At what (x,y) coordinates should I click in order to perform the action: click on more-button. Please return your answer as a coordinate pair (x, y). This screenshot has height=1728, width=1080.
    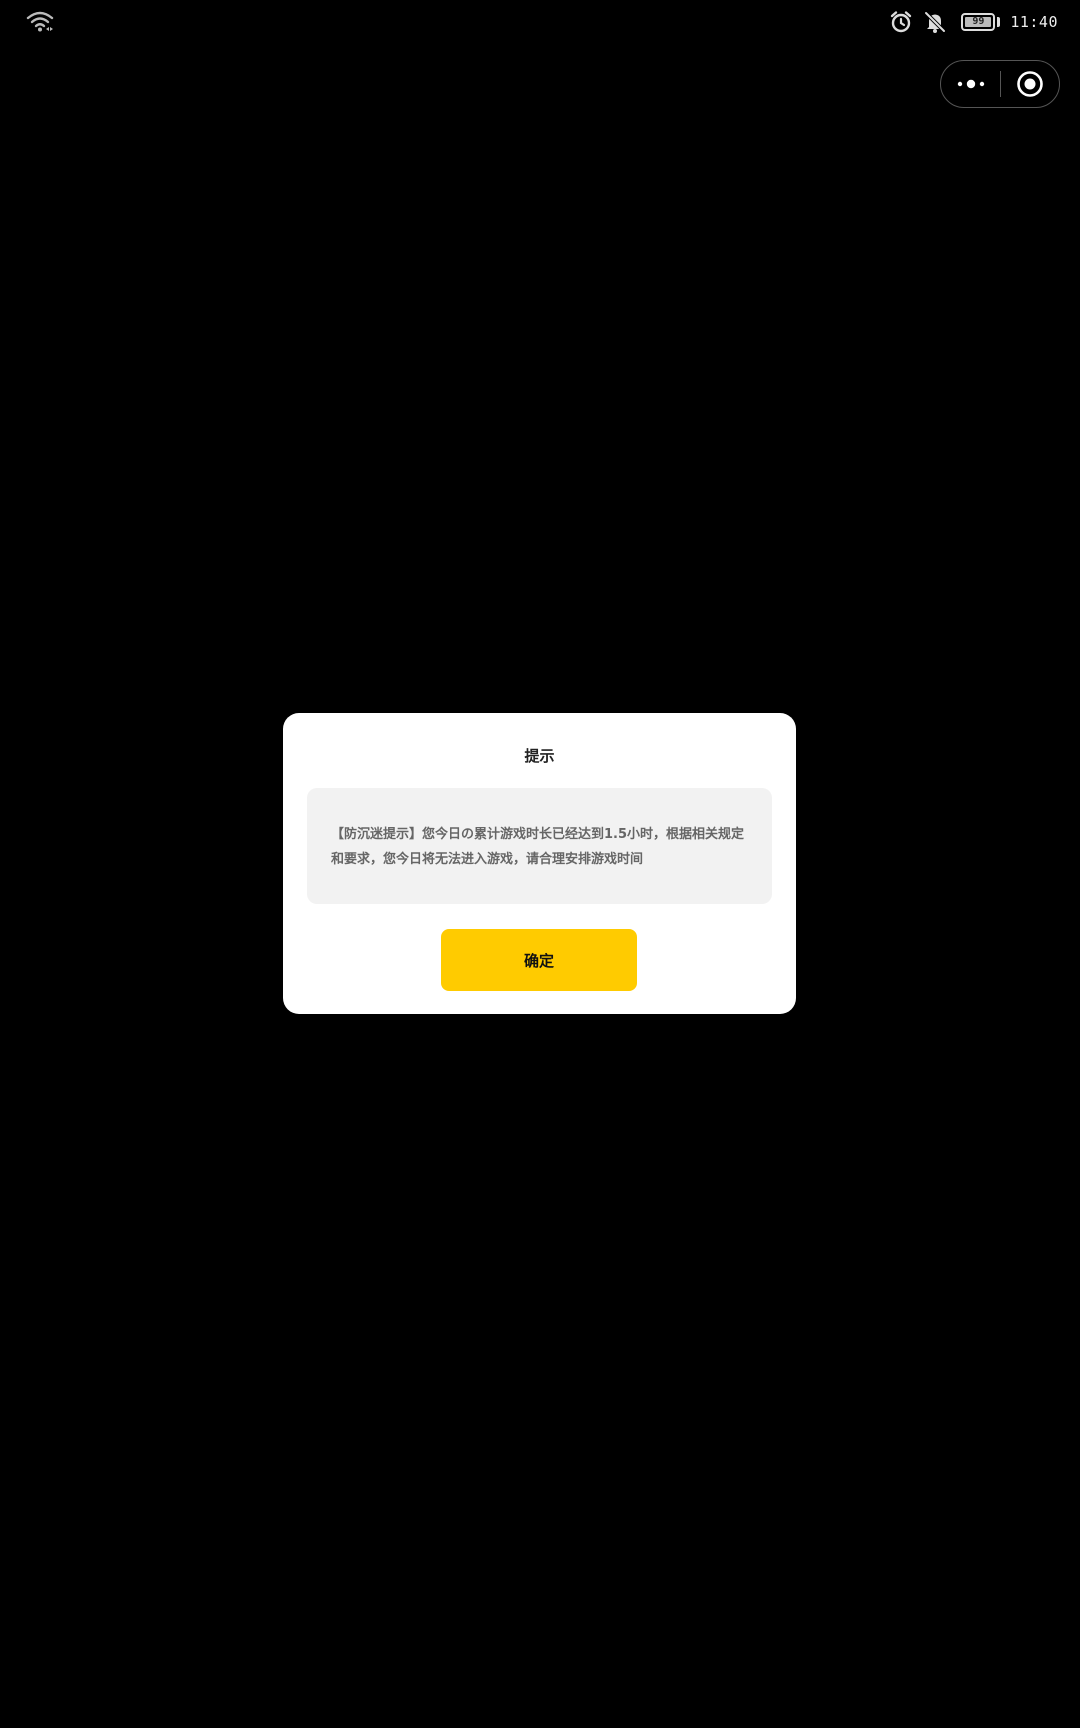
    Looking at the image, I should click on (970, 83).